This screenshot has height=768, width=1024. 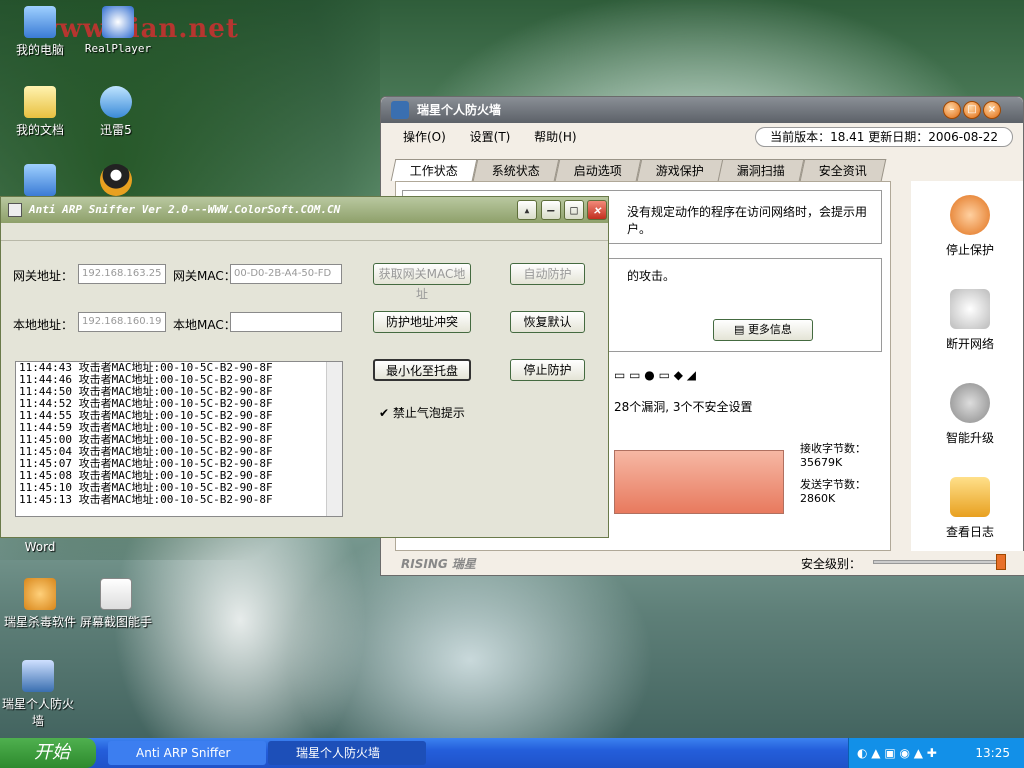 I want to click on desktop-icon-realplayer: RealPlayer, so click(x=118, y=30).